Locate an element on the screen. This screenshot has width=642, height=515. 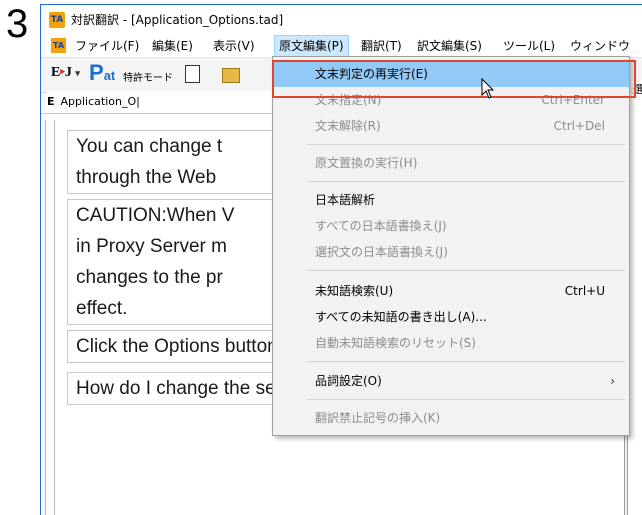
menu-item-reset-auto-unknown-search: 自動未知語検索のリセット(S) is located at coordinates (451, 343).